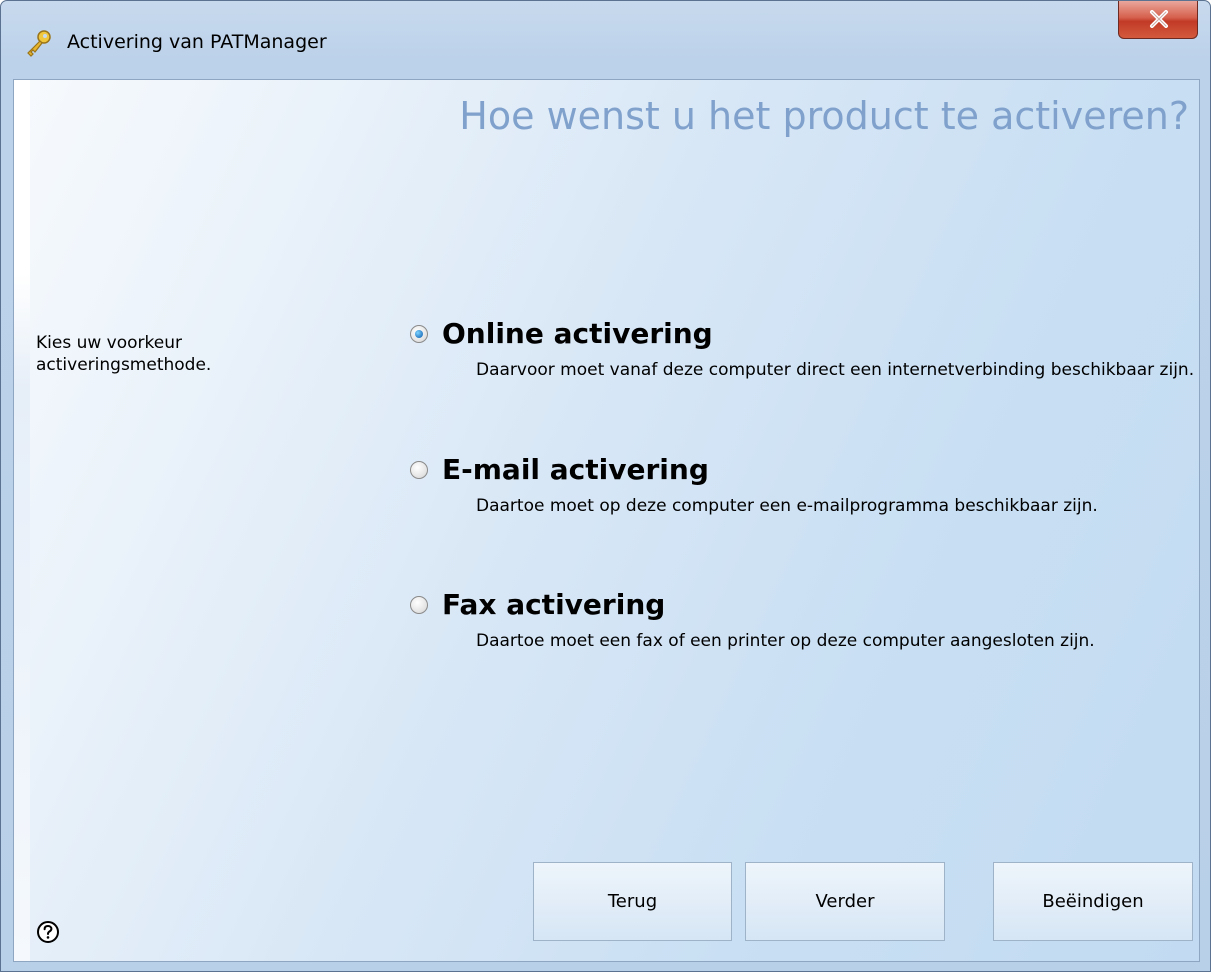  Describe the element at coordinates (554, 604) in the screenshot. I see `option-label: Fax activering` at that location.